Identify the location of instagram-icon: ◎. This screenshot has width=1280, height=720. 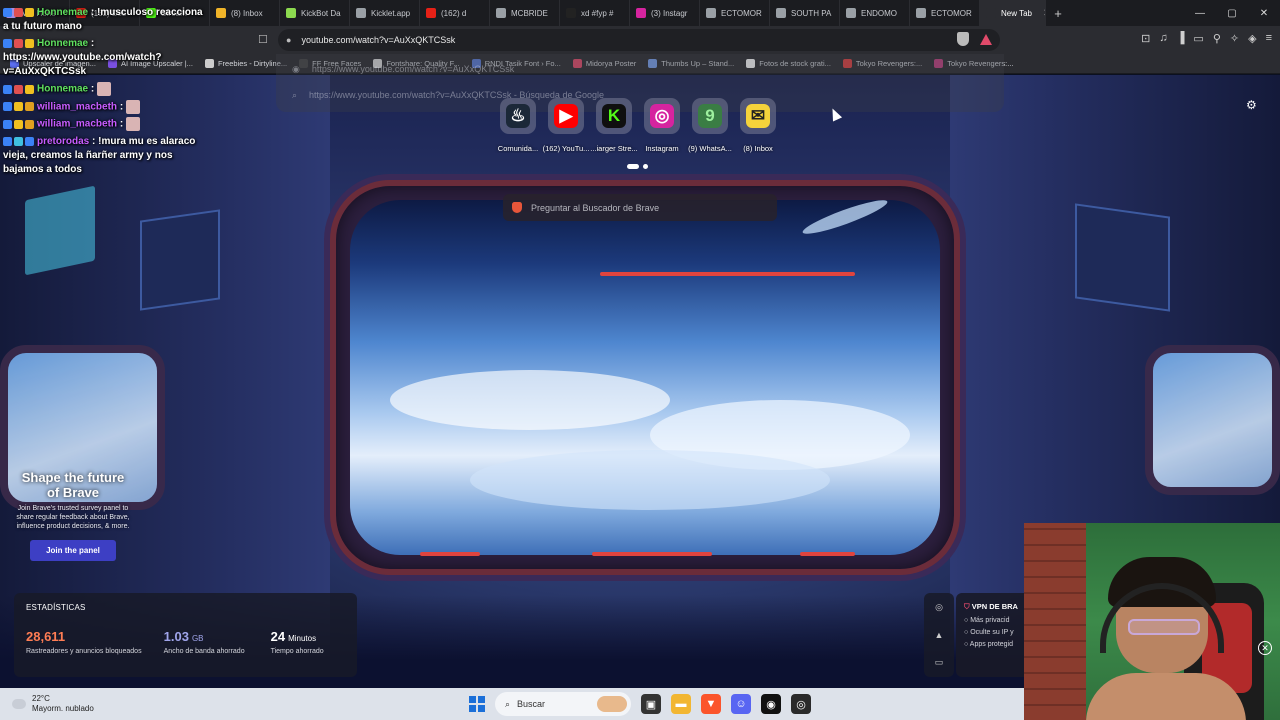
(662, 116).